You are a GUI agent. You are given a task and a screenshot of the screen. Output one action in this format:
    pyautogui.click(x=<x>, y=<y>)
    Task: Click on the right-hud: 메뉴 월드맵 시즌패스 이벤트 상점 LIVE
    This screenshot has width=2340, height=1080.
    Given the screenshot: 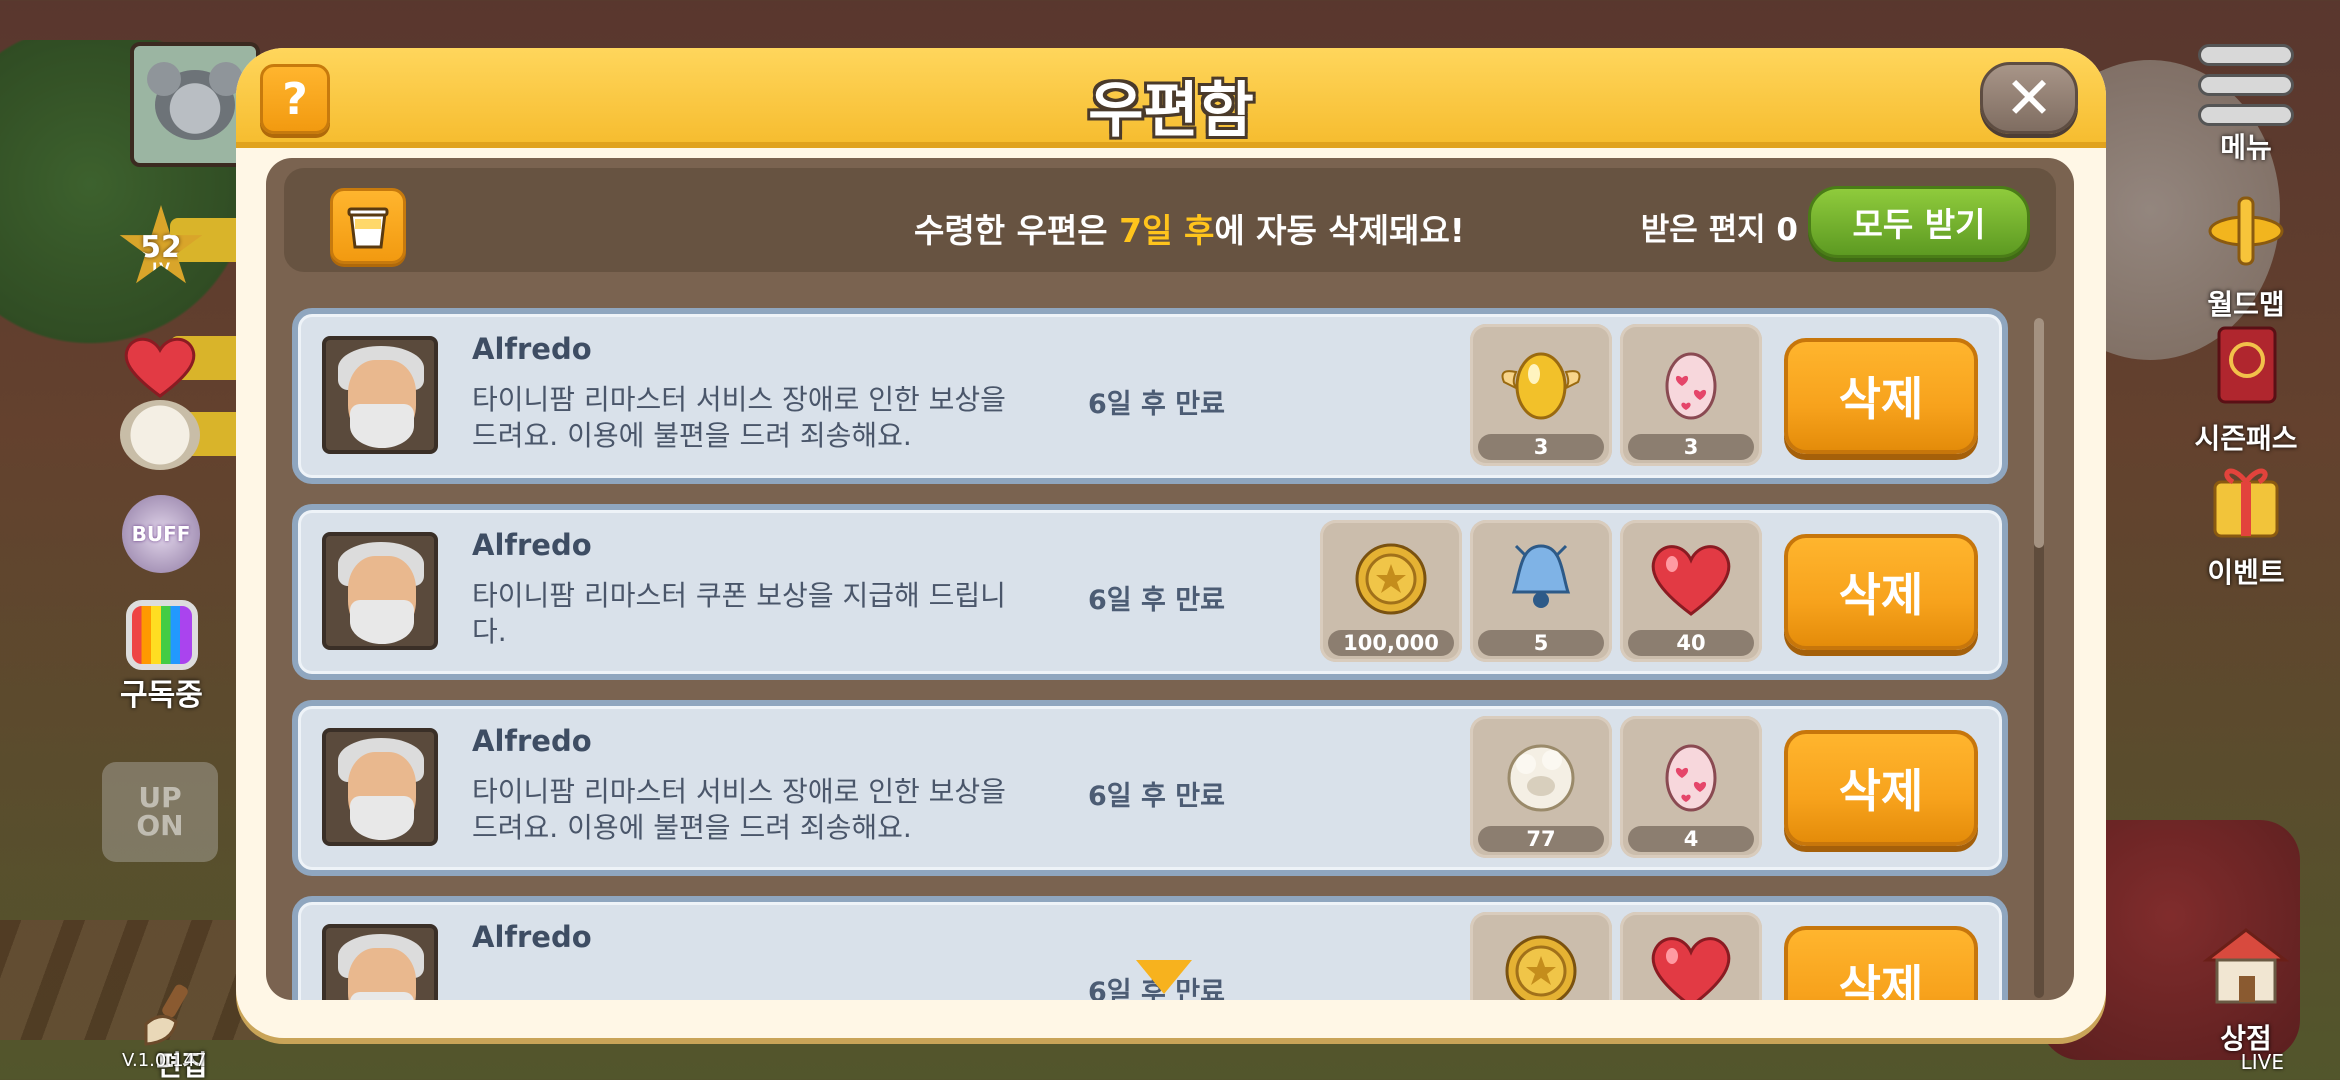 What is the action you would take?
    pyautogui.click(x=2250, y=540)
    